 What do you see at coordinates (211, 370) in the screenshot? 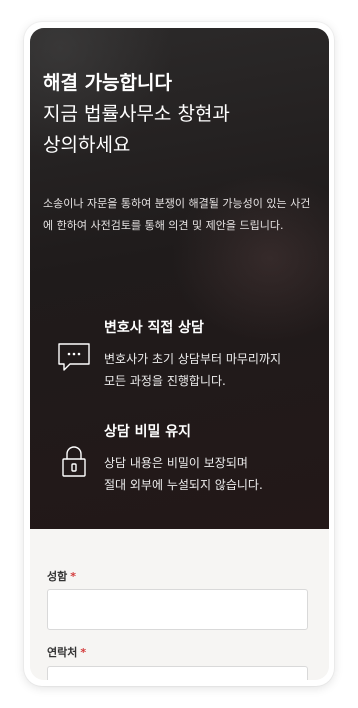
I see `feature-description: 변호사가 초기 상담부터 마무리까지 모든 과정을 진행합니다.` at bounding box center [211, 370].